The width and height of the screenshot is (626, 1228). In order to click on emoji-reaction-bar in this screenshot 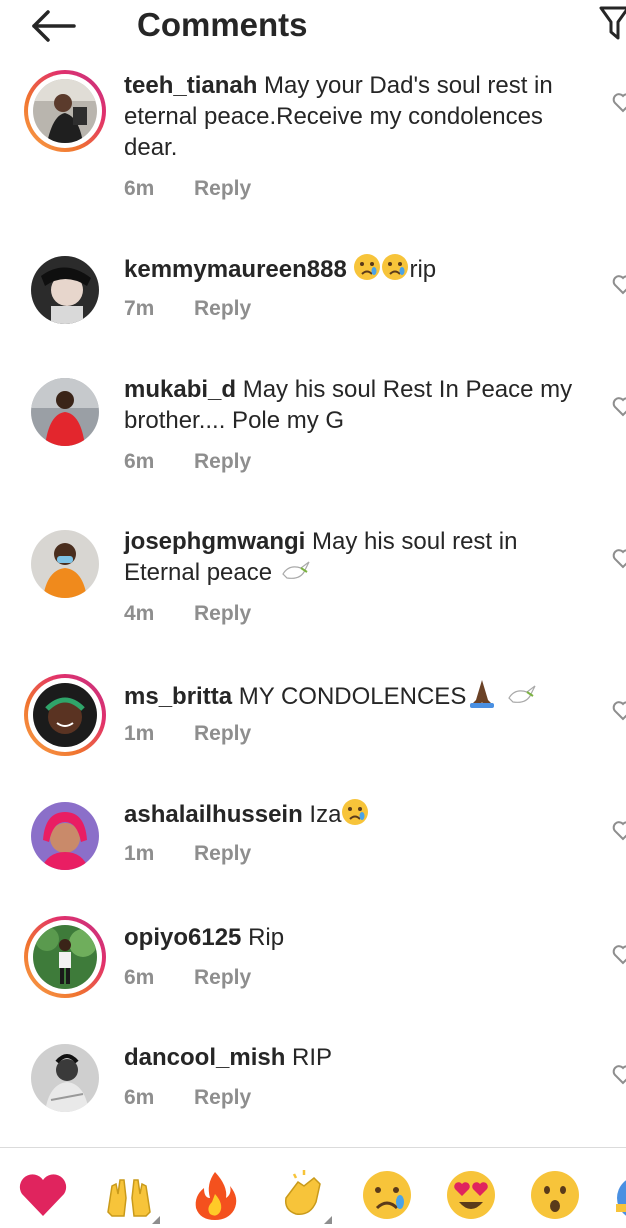, I will do `click(313, 1188)`.